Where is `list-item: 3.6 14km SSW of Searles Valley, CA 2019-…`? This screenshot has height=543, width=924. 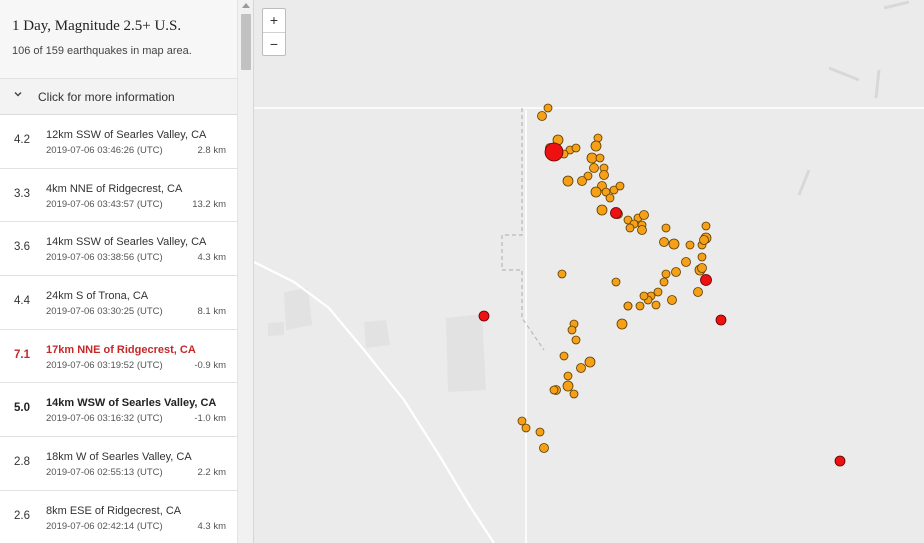
list-item: 3.6 14km SSW of Searles Valley, CA 2019-… is located at coordinates (118, 249).